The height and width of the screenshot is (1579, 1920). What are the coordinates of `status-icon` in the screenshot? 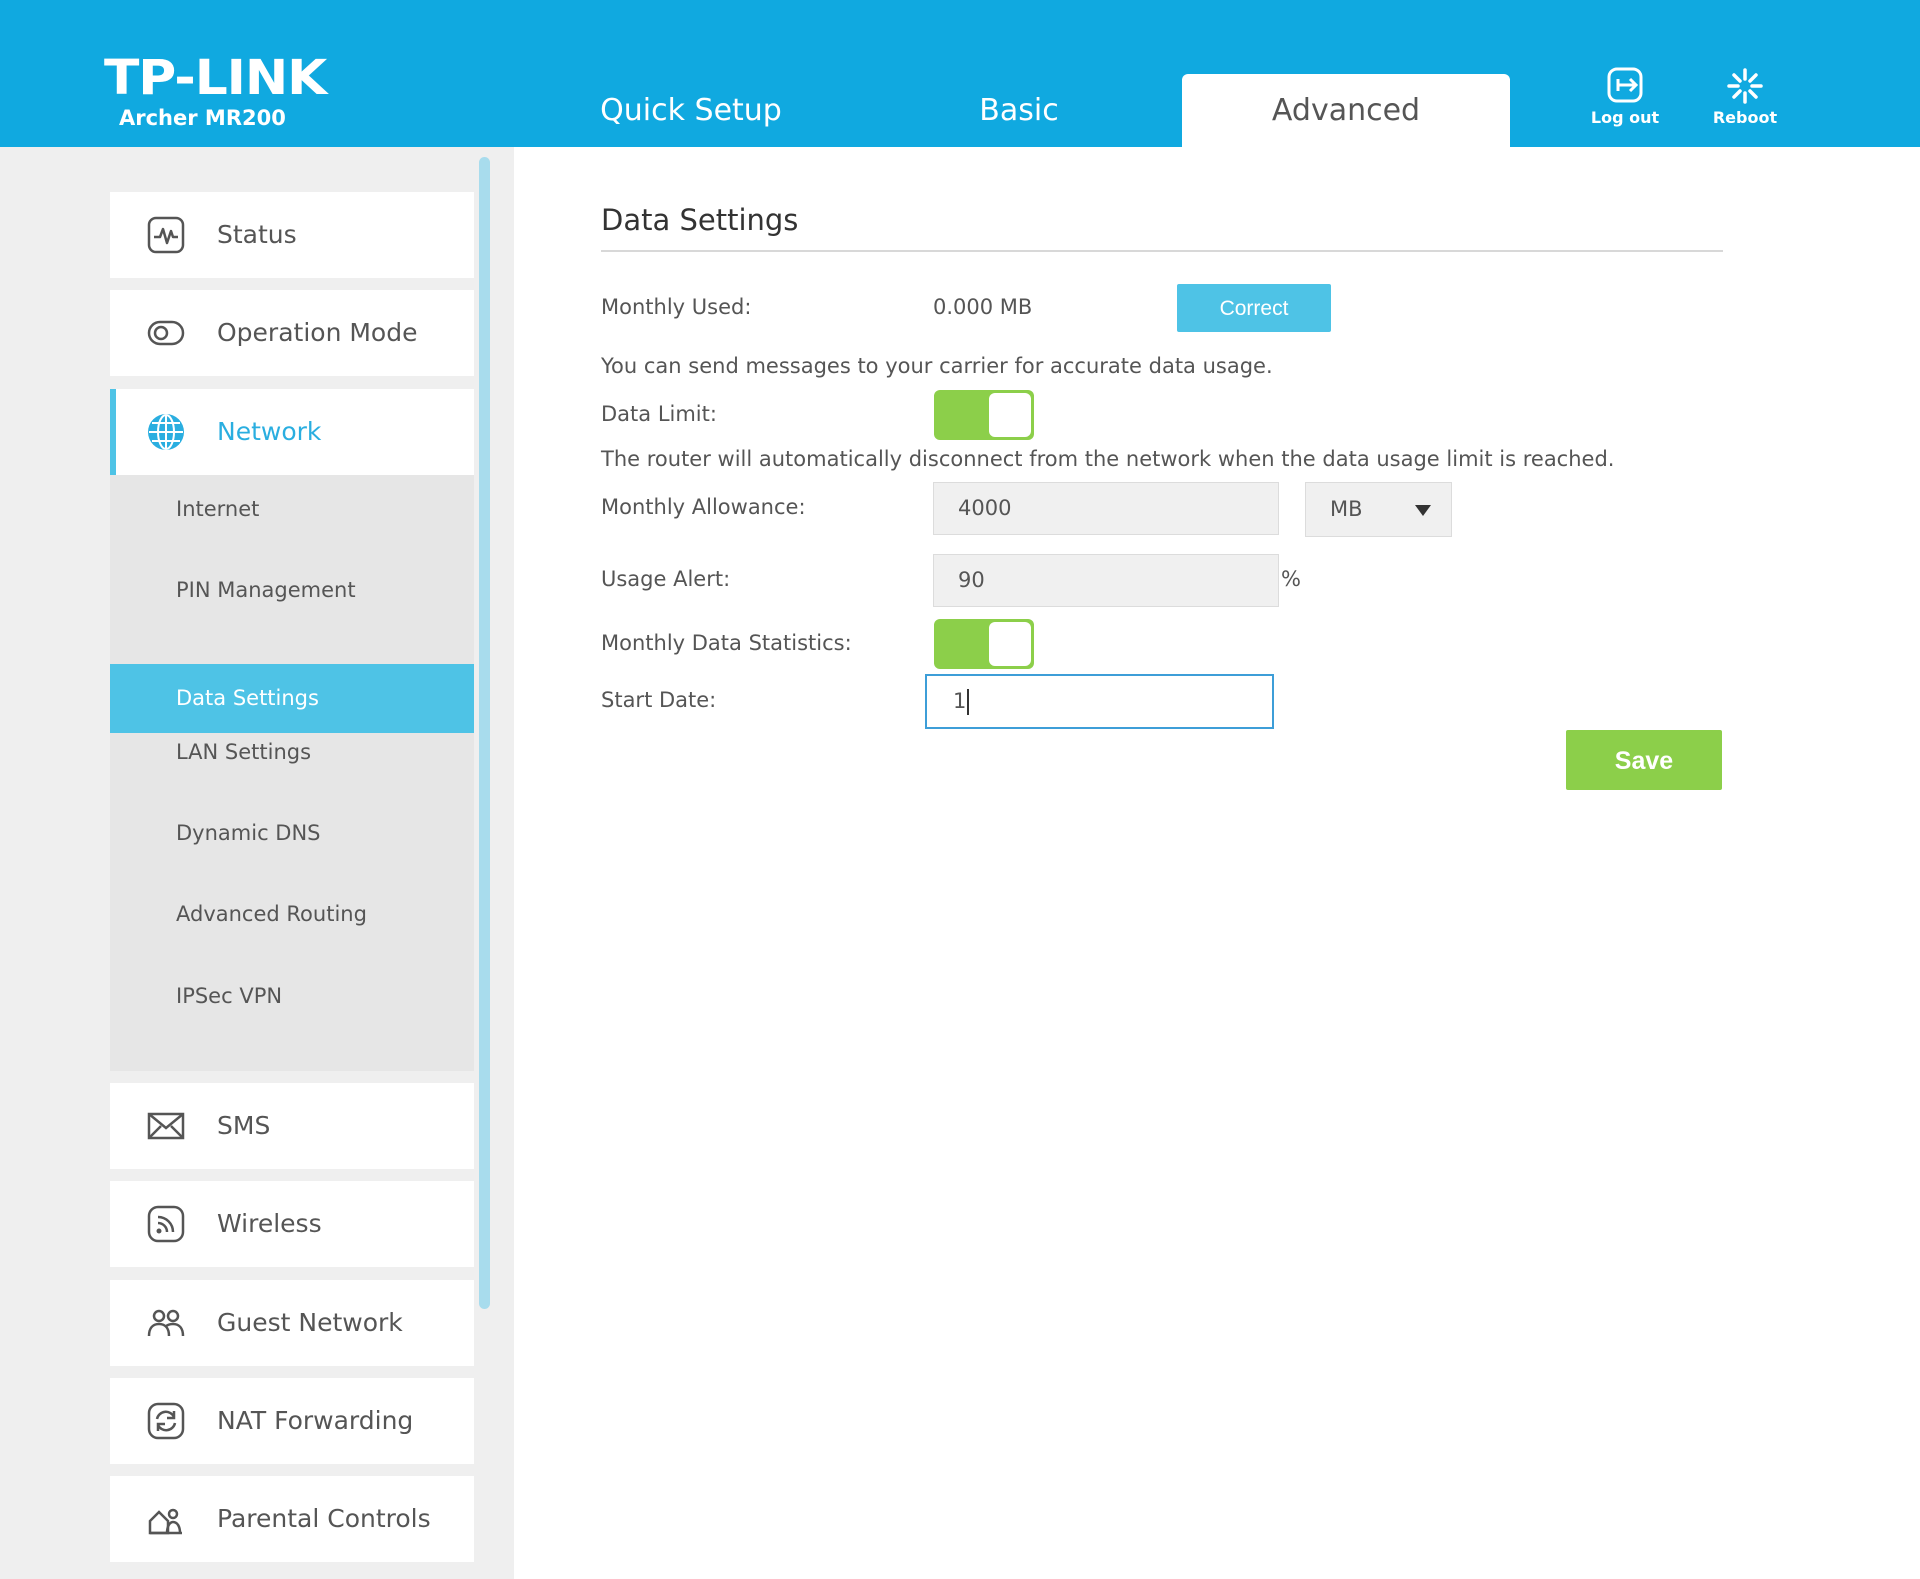 It's located at (166, 235).